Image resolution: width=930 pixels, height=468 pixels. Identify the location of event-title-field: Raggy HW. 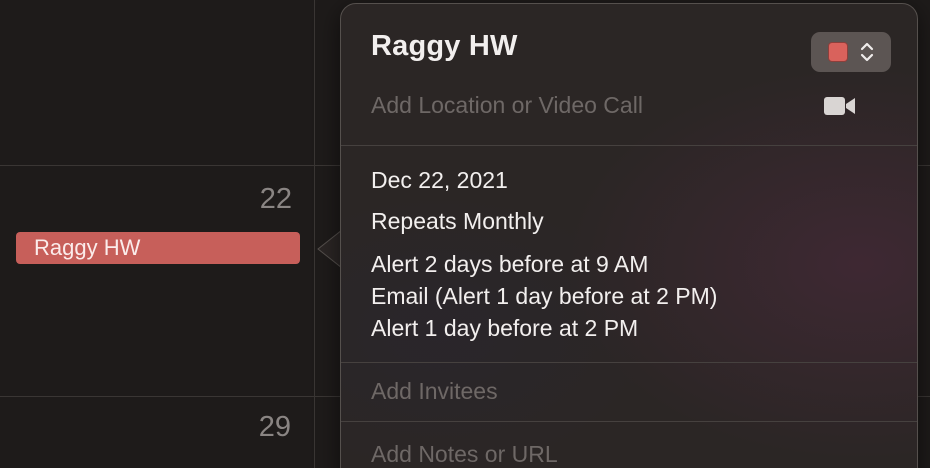
(444, 46).